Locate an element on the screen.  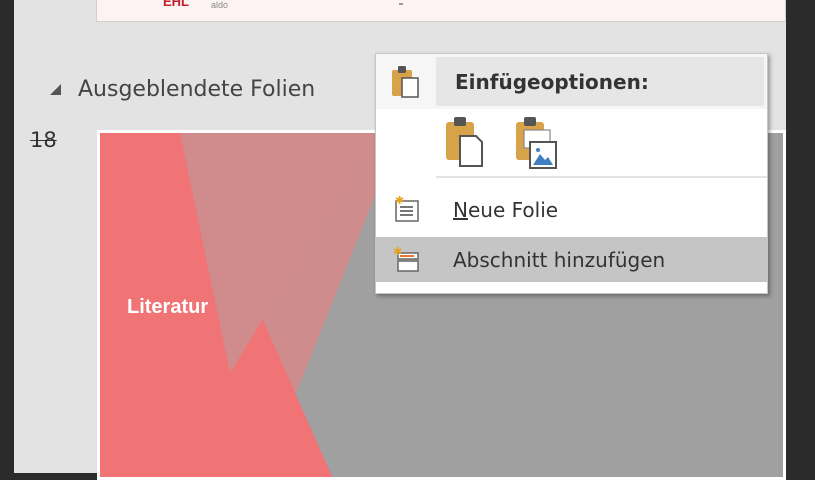
new-slide-icon: ✱ is located at coordinates (406, 210).